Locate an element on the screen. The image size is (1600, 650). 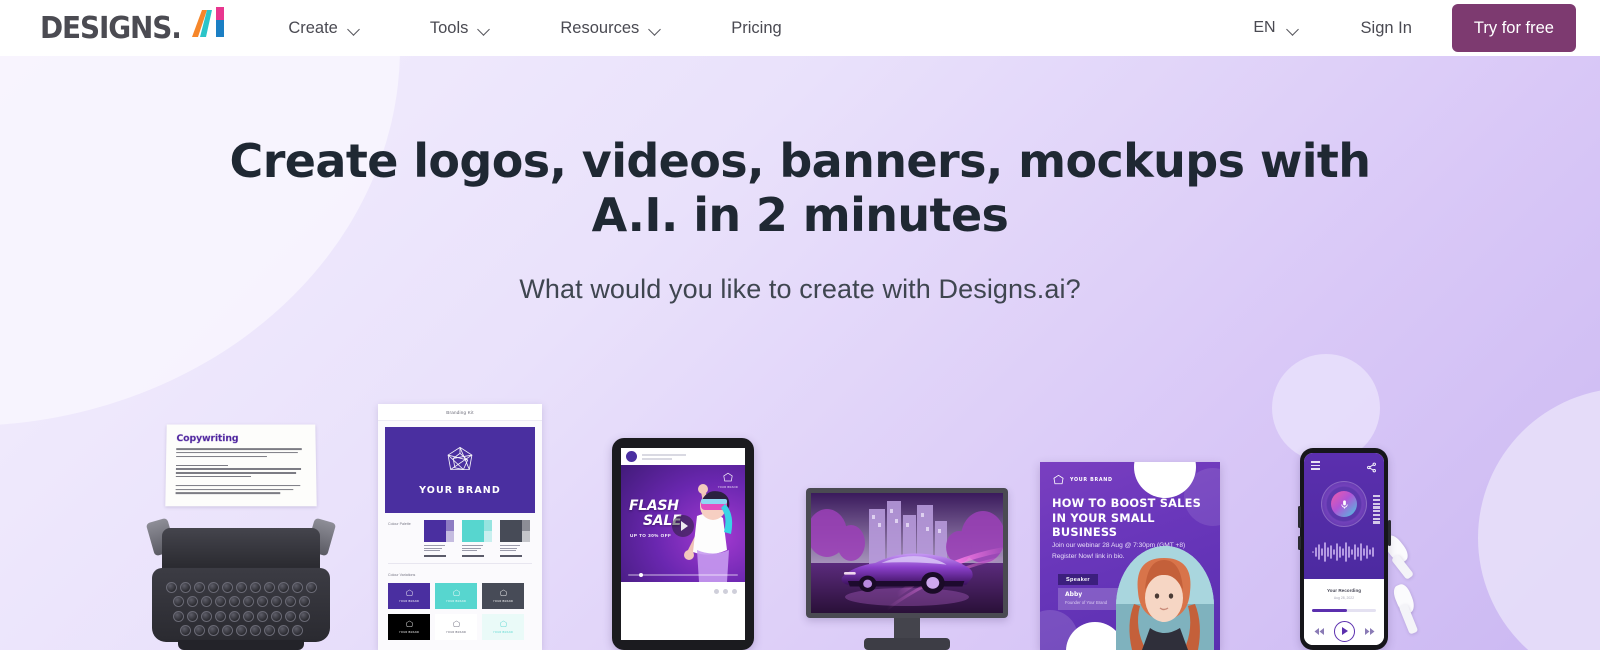
audio-controls is located at coordinates (1344, 631).